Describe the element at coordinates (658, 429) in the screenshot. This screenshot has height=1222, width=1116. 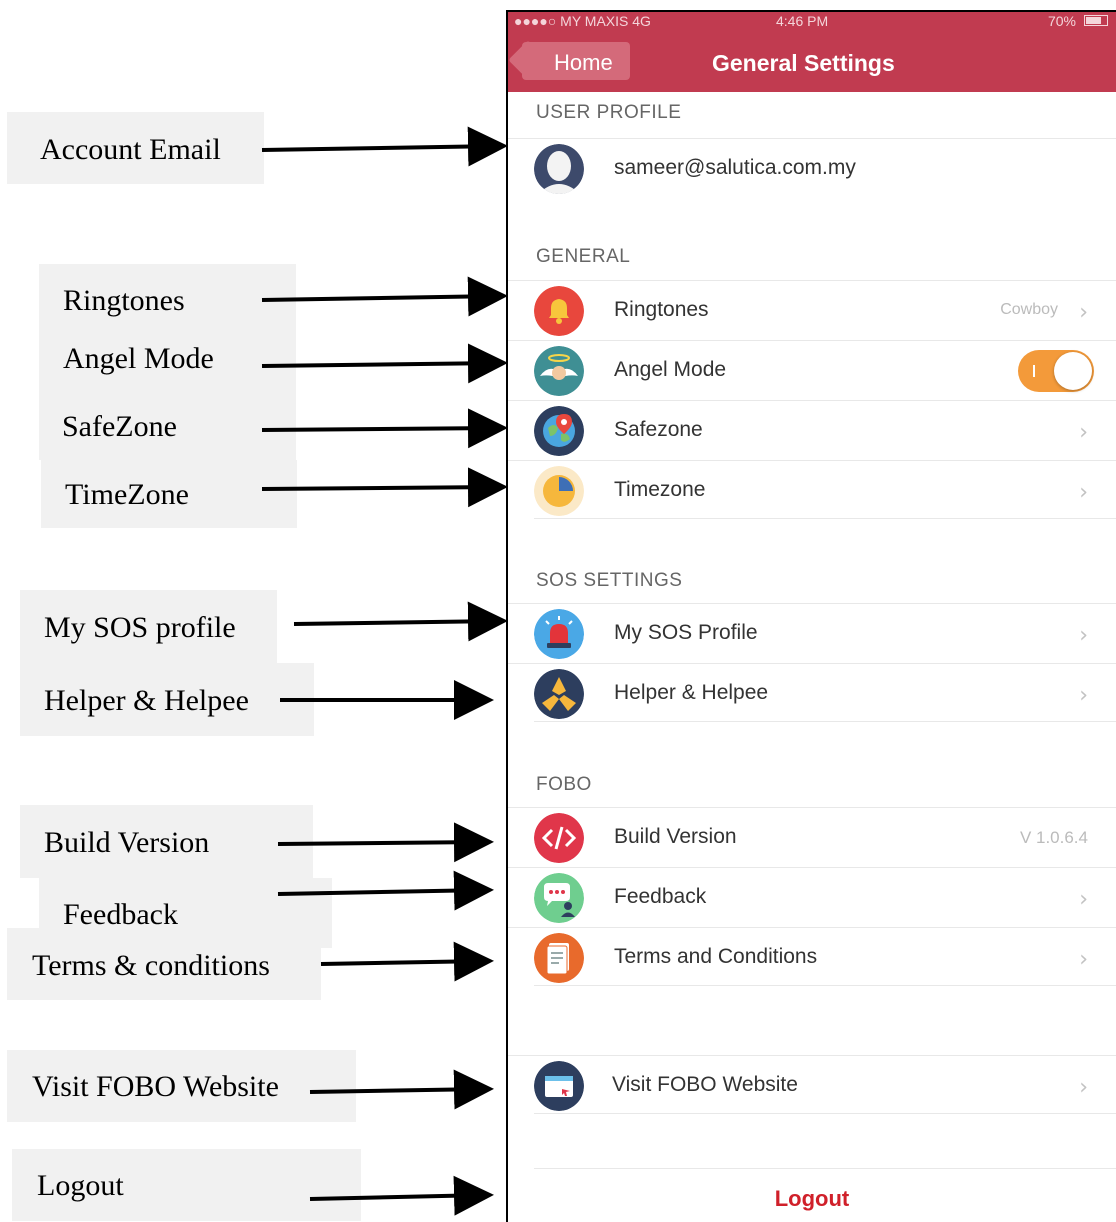
I see `safezone-label: Safezone` at that location.